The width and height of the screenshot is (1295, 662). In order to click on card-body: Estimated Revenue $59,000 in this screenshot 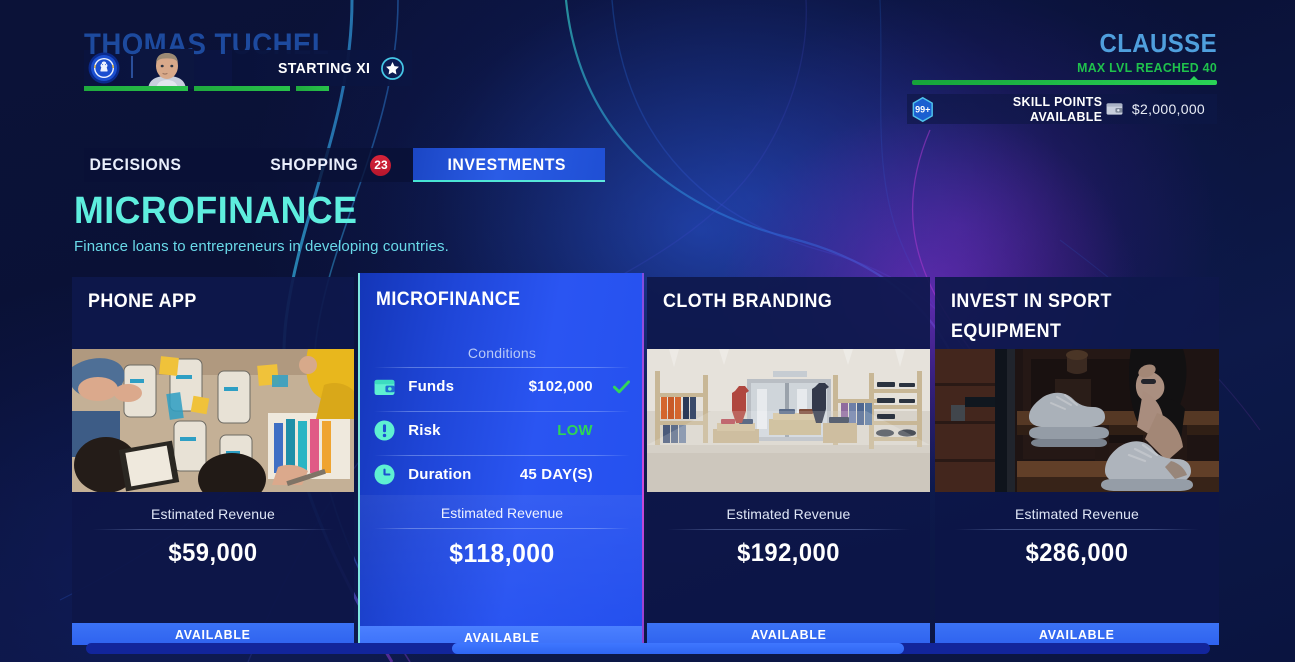, I will do `click(213, 557)`.